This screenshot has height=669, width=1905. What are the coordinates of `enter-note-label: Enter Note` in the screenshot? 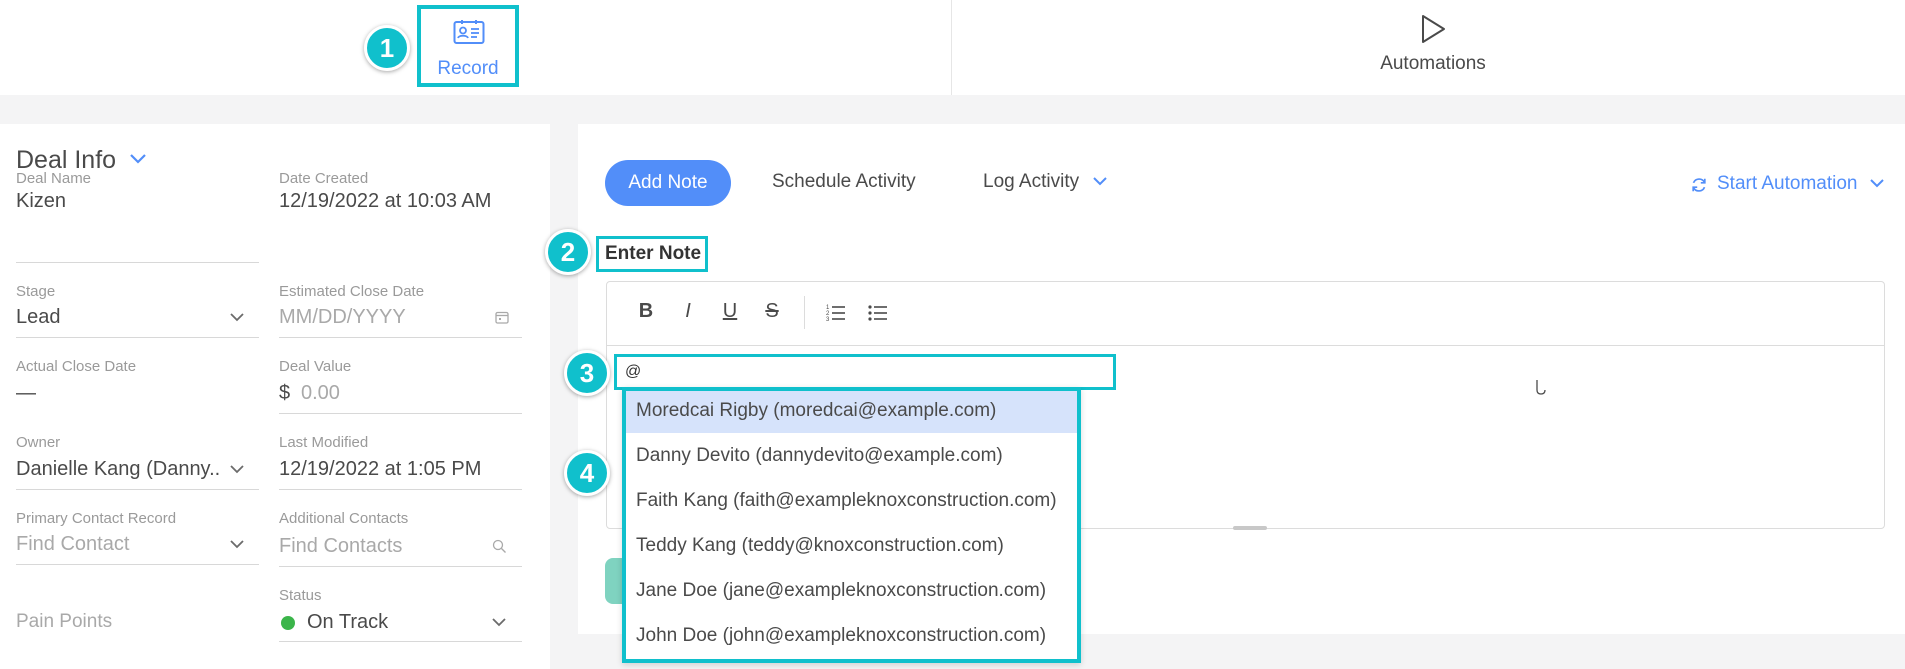 It's located at (652, 254).